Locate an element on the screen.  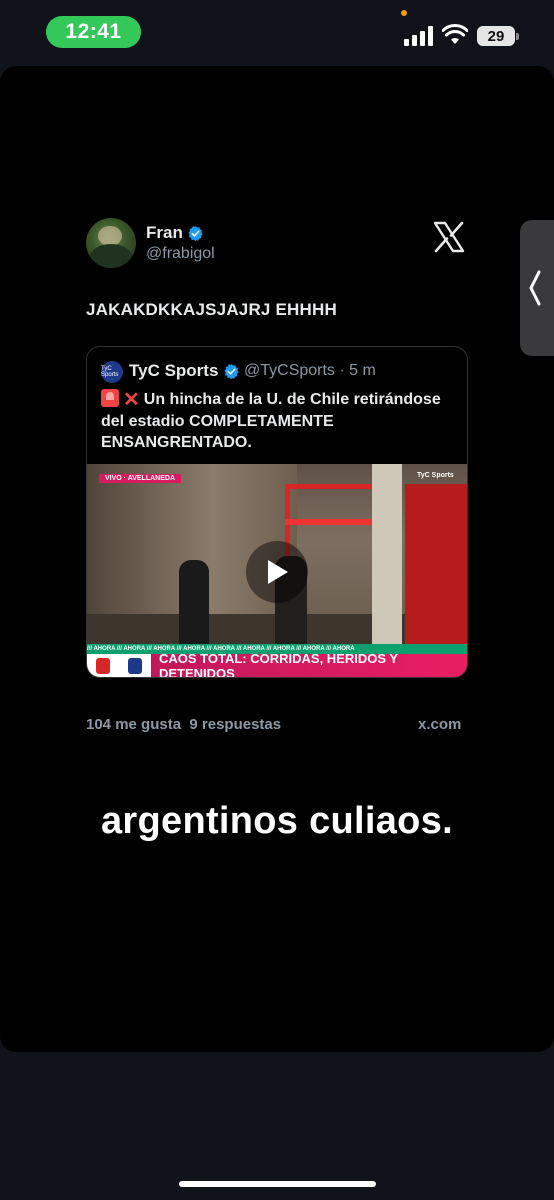
likes-count: 104 me gusta is located at coordinates (134, 724).